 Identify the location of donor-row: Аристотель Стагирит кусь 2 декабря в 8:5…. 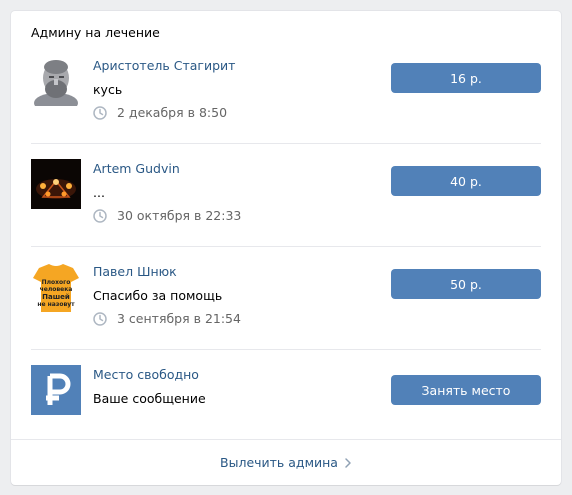
(286, 91).